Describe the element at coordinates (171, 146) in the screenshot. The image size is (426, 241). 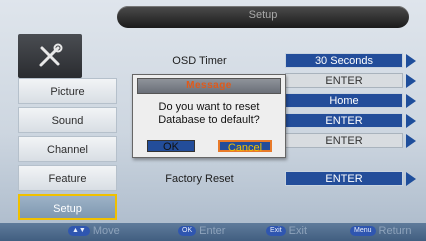
I see `ok-button: OK` at that location.